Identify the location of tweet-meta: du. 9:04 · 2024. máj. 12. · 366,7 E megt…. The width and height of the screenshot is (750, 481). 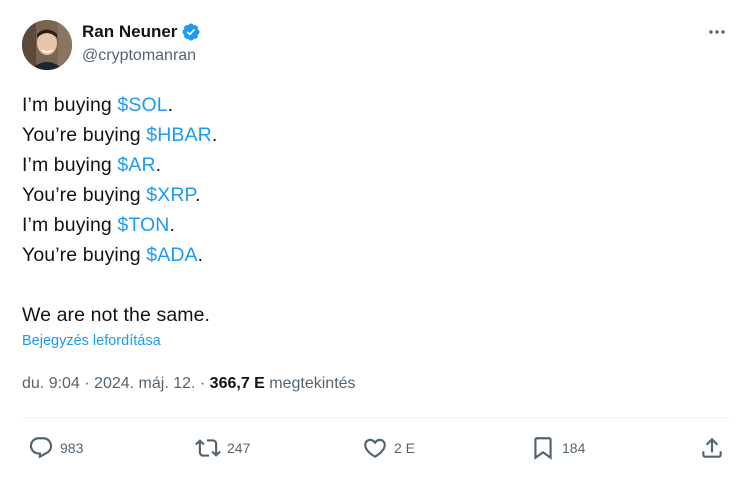
(189, 384).